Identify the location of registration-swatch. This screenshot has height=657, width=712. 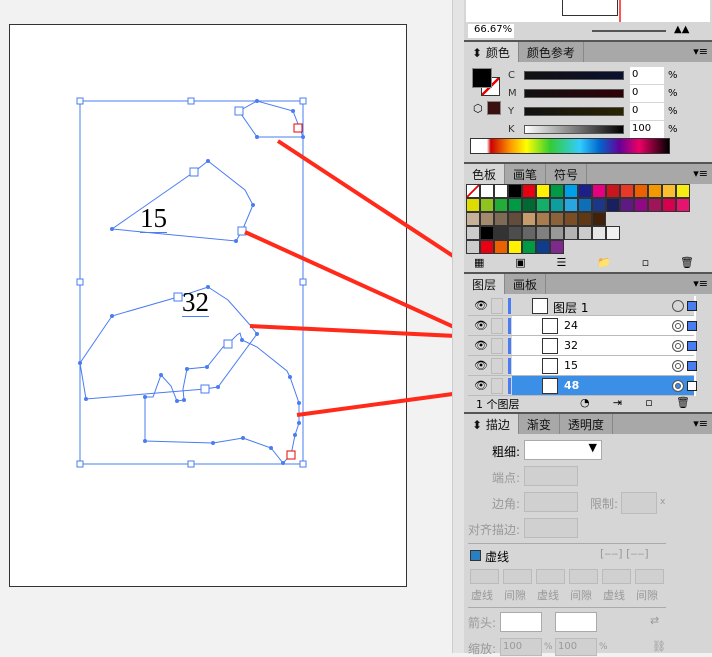
(487, 191).